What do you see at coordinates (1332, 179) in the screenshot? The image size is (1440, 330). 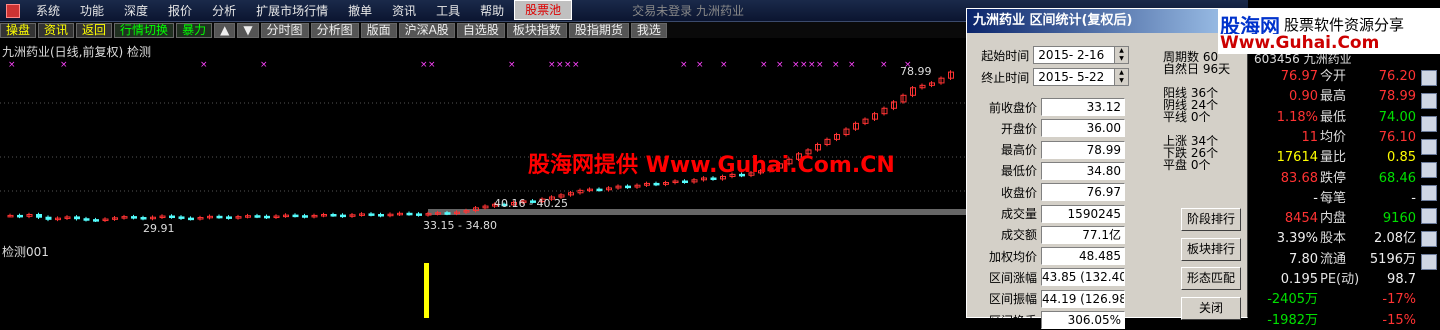 I see `quote-row: 83.68 跌停 68.46` at bounding box center [1332, 179].